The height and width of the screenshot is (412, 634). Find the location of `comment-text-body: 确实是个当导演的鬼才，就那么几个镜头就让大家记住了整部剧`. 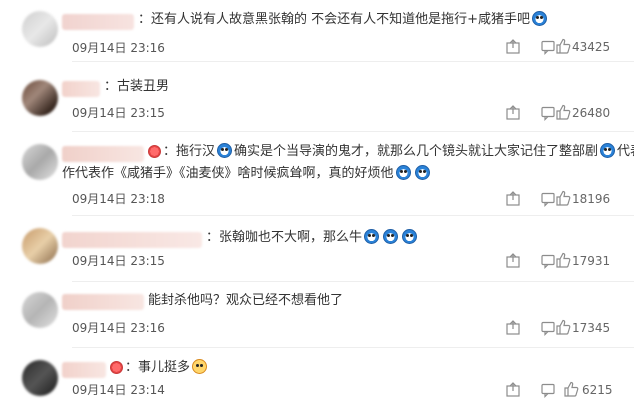

comment-text-body: 确实是个当导演的鬼才，就那么几个镜头就让大家记住了整部剧 is located at coordinates (416, 151).